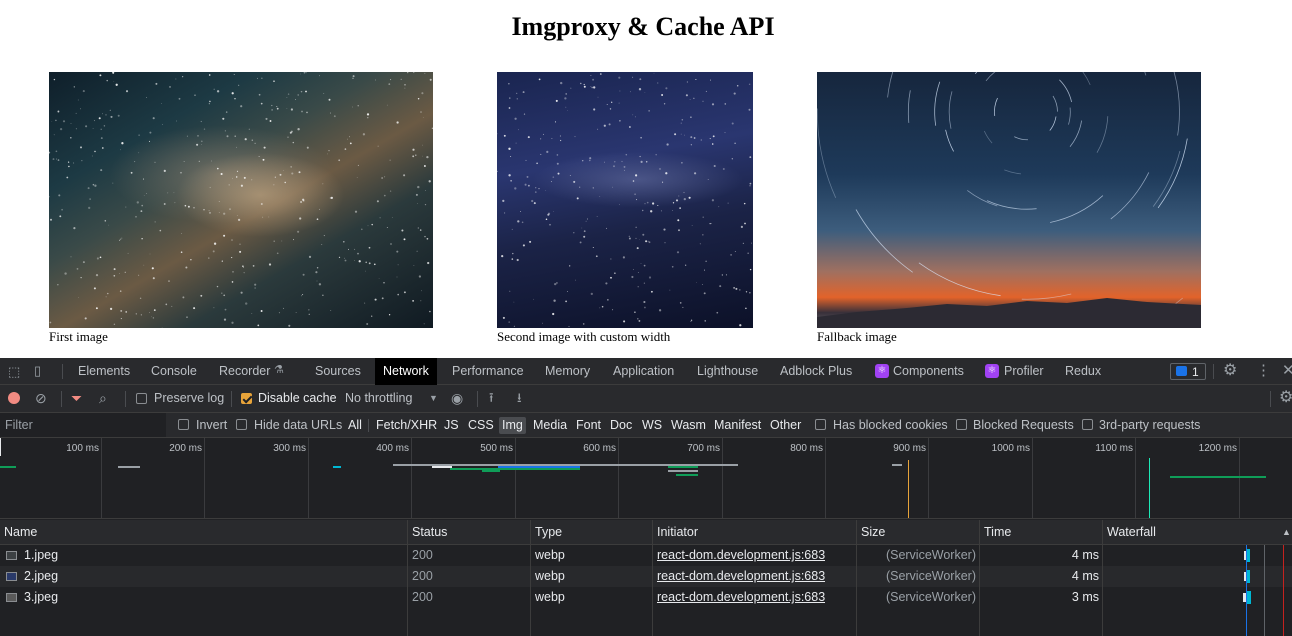 Image resolution: width=1292 pixels, height=636 pixels. What do you see at coordinates (820, 424) in the screenshot?
I see `has-blocked-cookies-checkbox` at bounding box center [820, 424].